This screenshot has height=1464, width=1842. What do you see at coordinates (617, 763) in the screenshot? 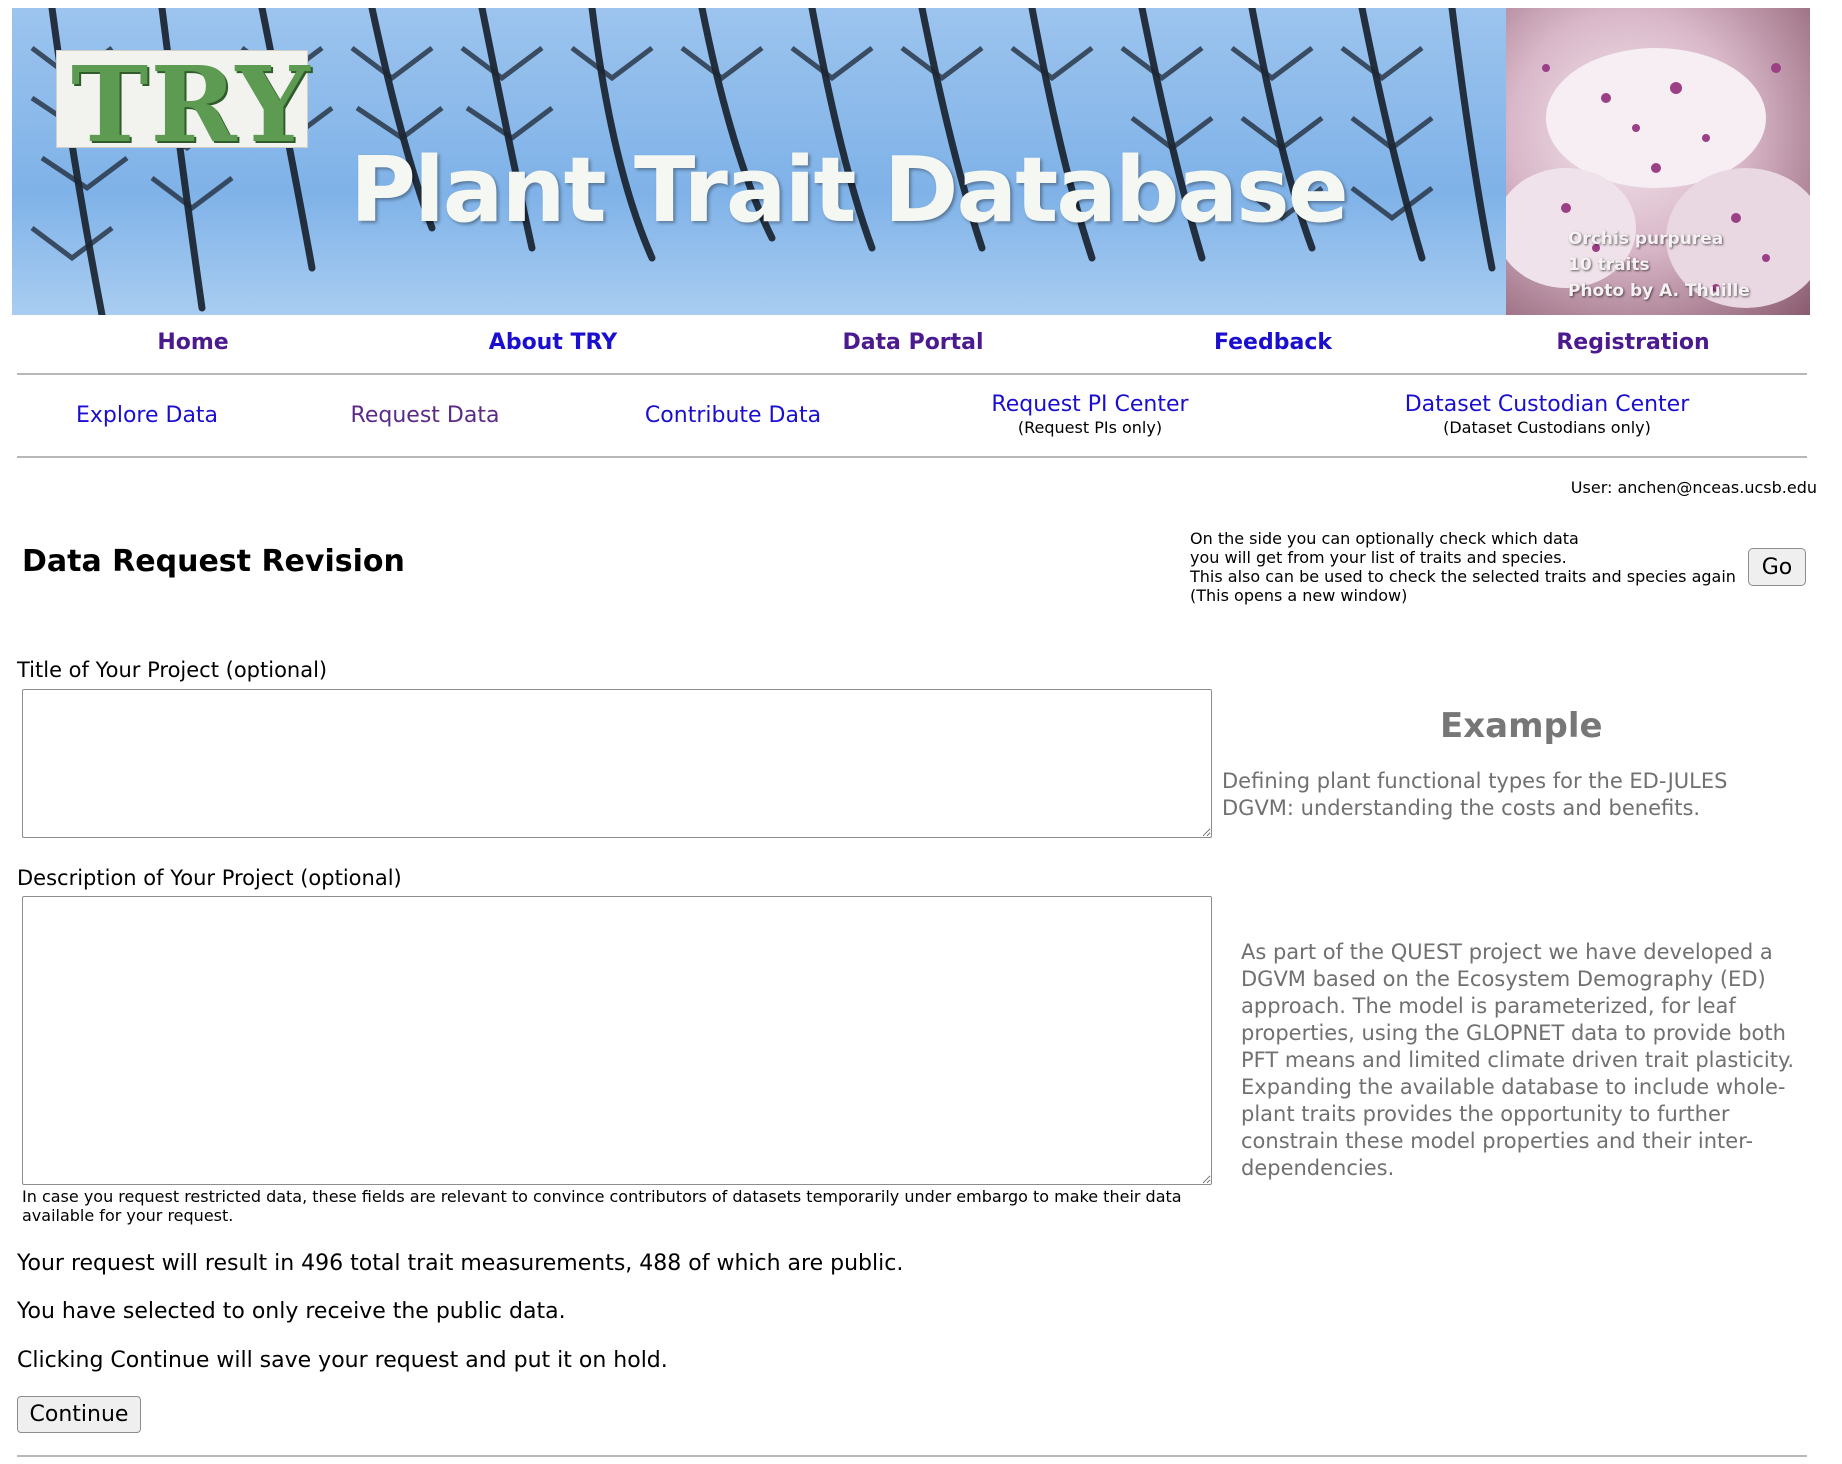
I see `project-title-field` at bounding box center [617, 763].